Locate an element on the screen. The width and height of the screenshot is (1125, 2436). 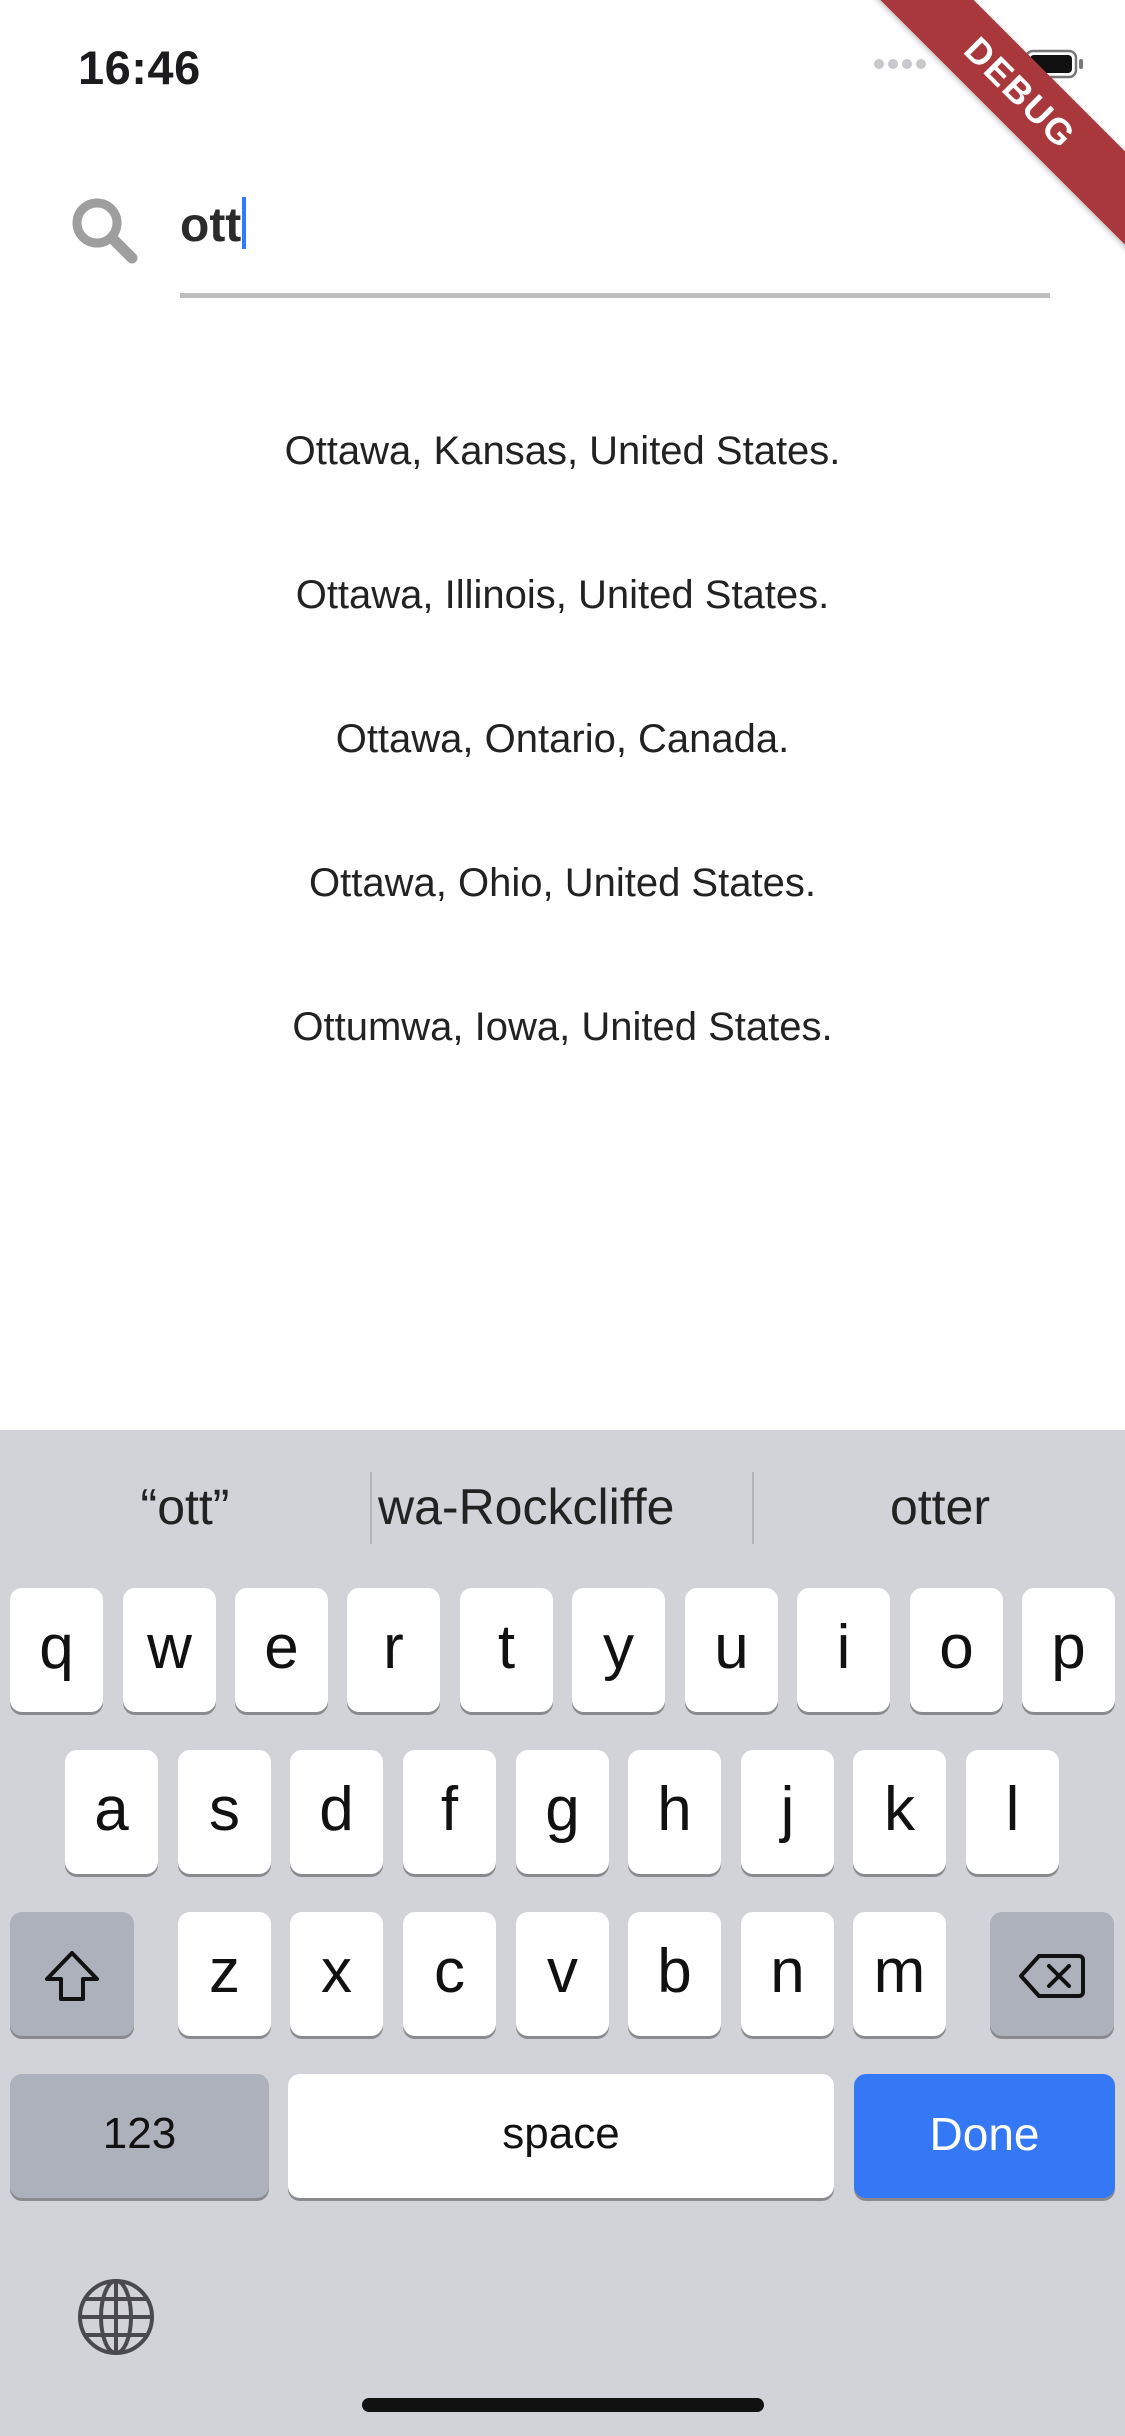
key-w: w is located at coordinates (169, 1650).